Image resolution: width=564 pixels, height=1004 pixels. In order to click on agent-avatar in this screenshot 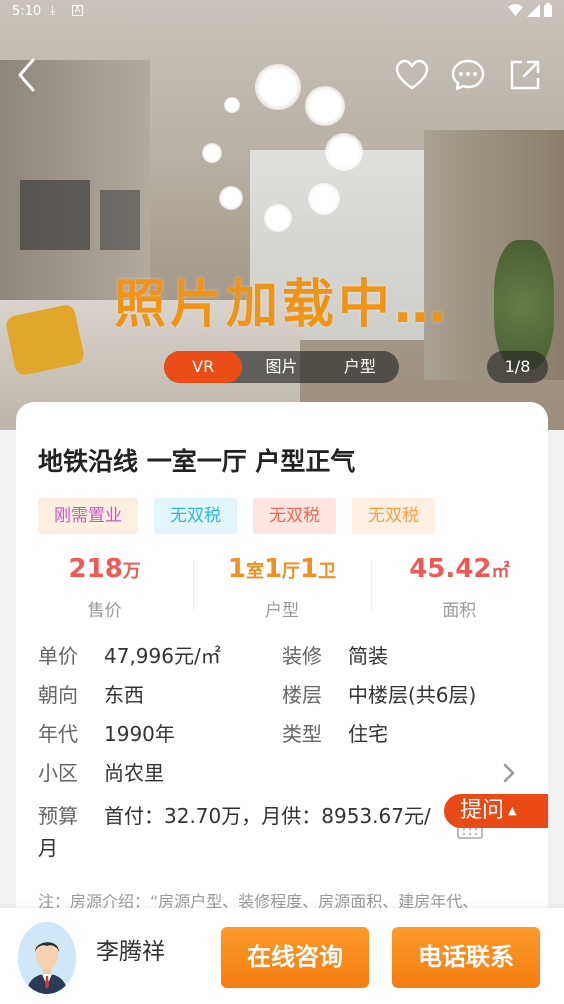, I will do `click(47, 958)`.